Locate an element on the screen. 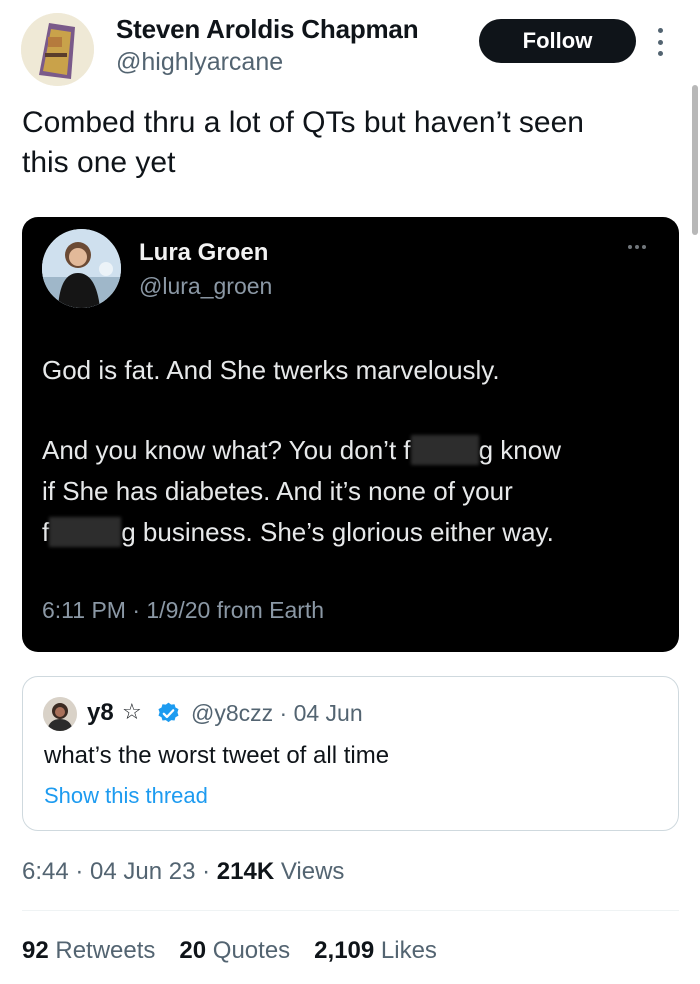  views-label: Views is located at coordinates (309, 871).